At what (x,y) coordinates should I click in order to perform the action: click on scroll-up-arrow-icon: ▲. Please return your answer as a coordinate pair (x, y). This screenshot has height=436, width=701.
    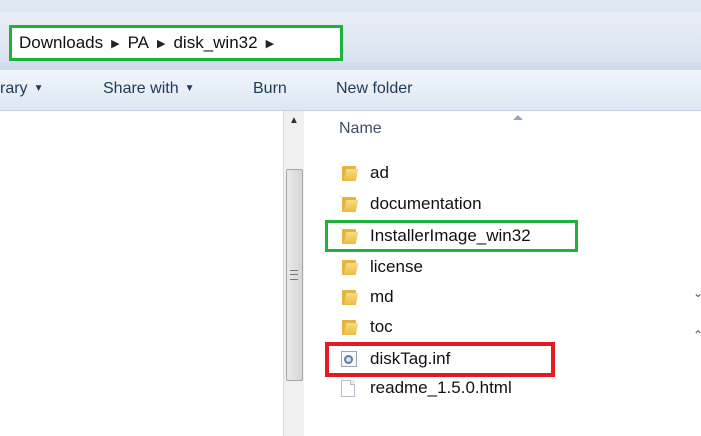
    Looking at the image, I should click on (294, 120).